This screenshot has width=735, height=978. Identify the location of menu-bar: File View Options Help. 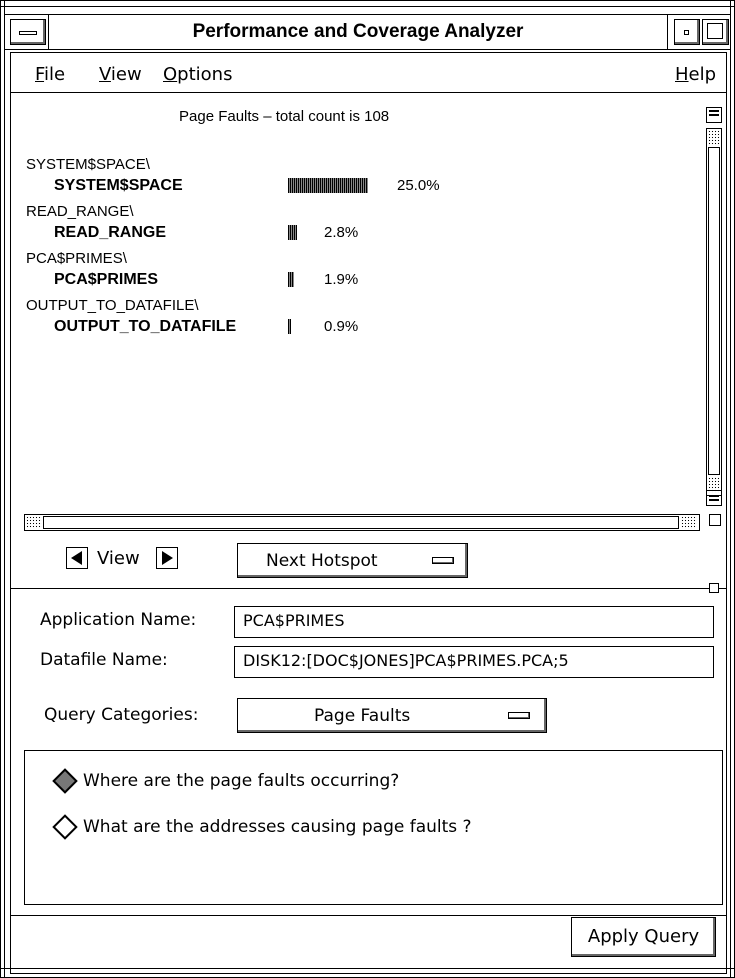
(368, 73).